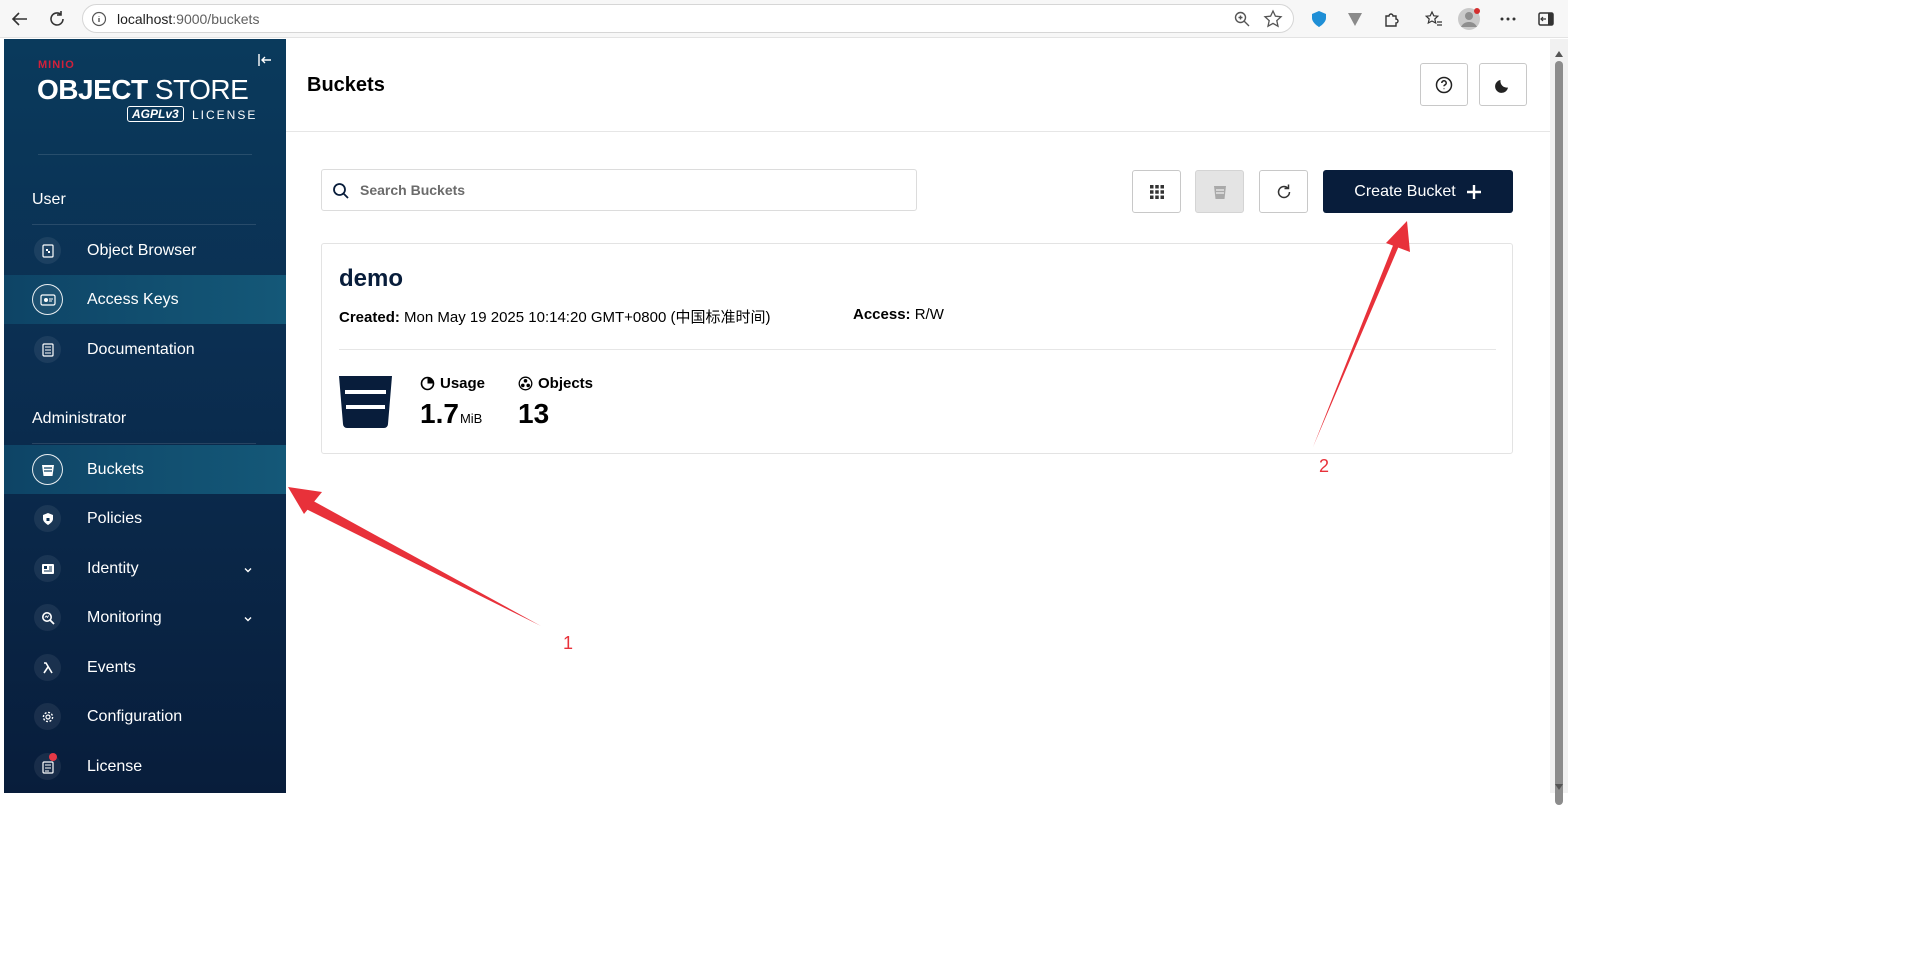 The width and height of the screenshot is (1919, 970). Describe the element at coordinates (145, 568) in the screenshot. I see `sidebar-item-identity: Identity` at that location.